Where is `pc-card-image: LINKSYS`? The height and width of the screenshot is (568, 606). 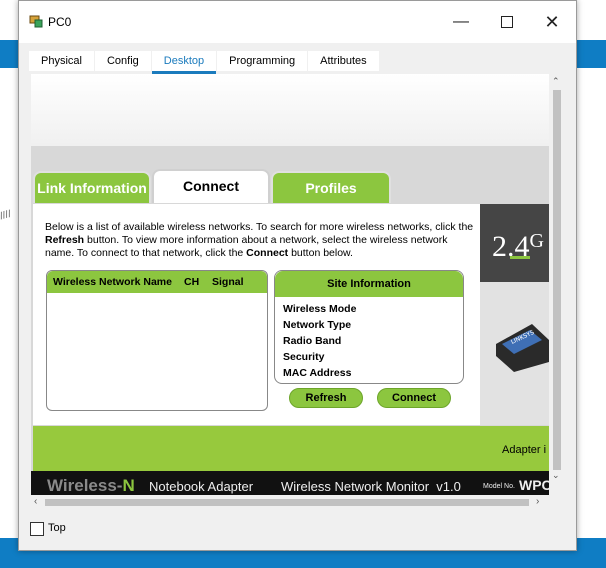 pc-card-image: LINKSYS is located at coordinates (522, 348).